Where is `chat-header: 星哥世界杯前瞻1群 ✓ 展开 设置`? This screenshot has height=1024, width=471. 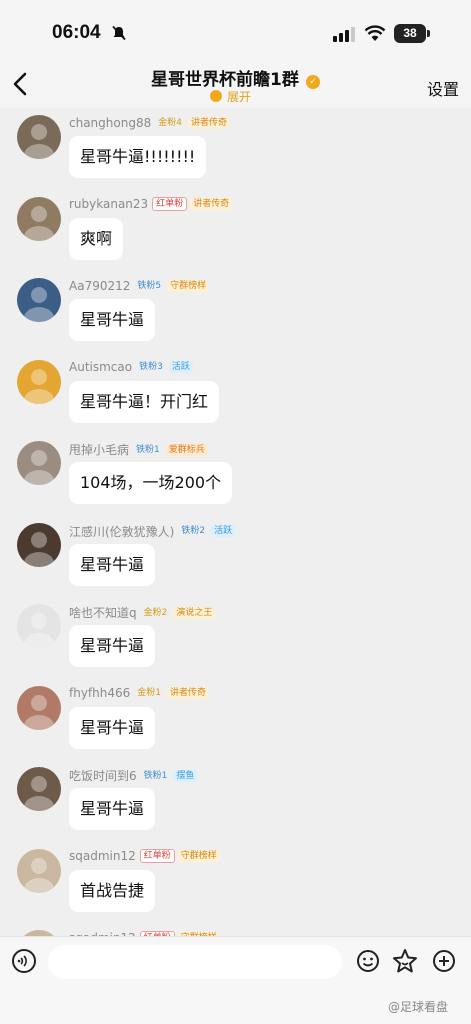 chat-header: 星哥世界杯前瞻1群 ✓ 展开 设置 is located at coordinates (235, 85).